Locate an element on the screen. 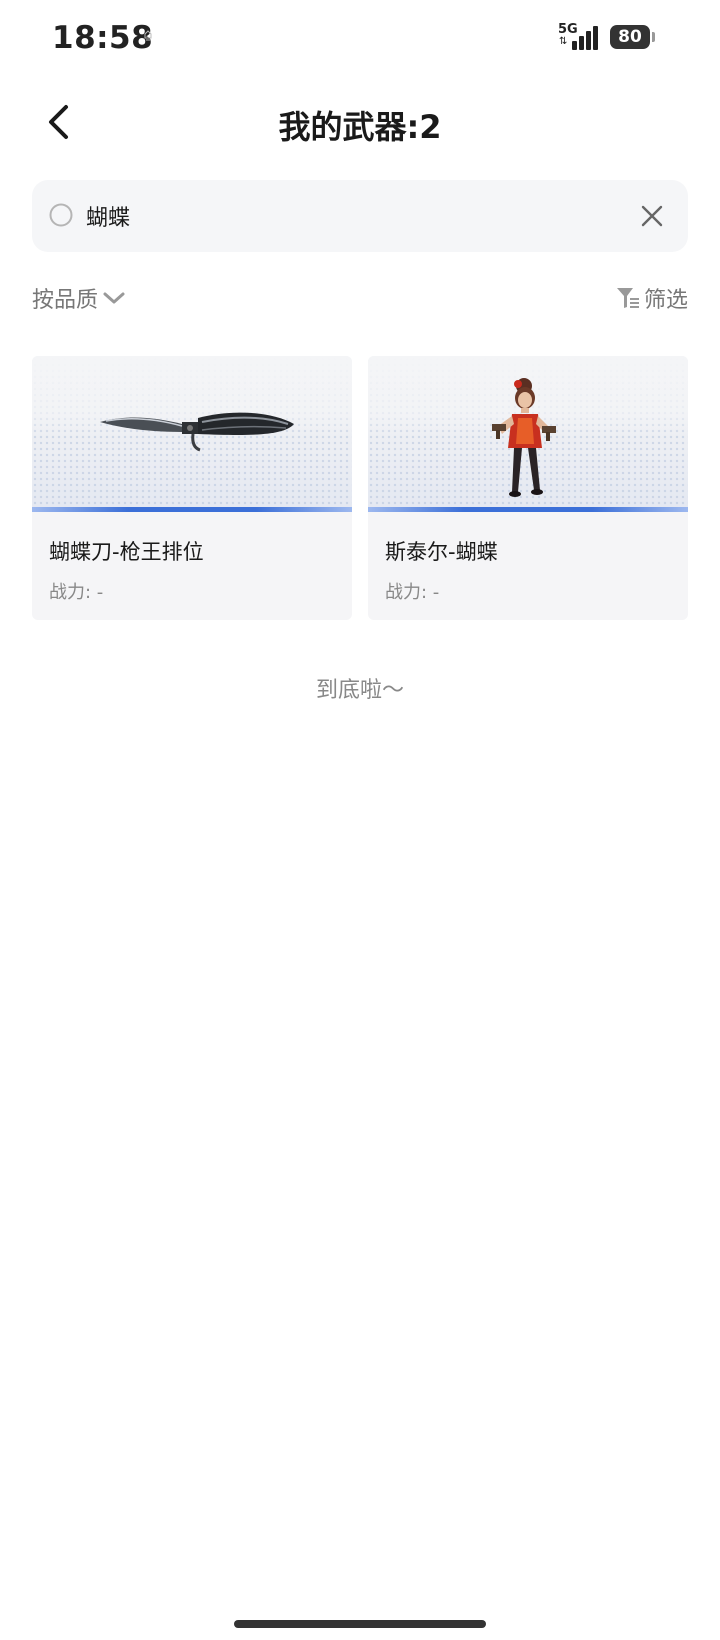 The width and height of the screenshot is (720, 1640). butterfly-knife-image is located at coordinates (197, 432).